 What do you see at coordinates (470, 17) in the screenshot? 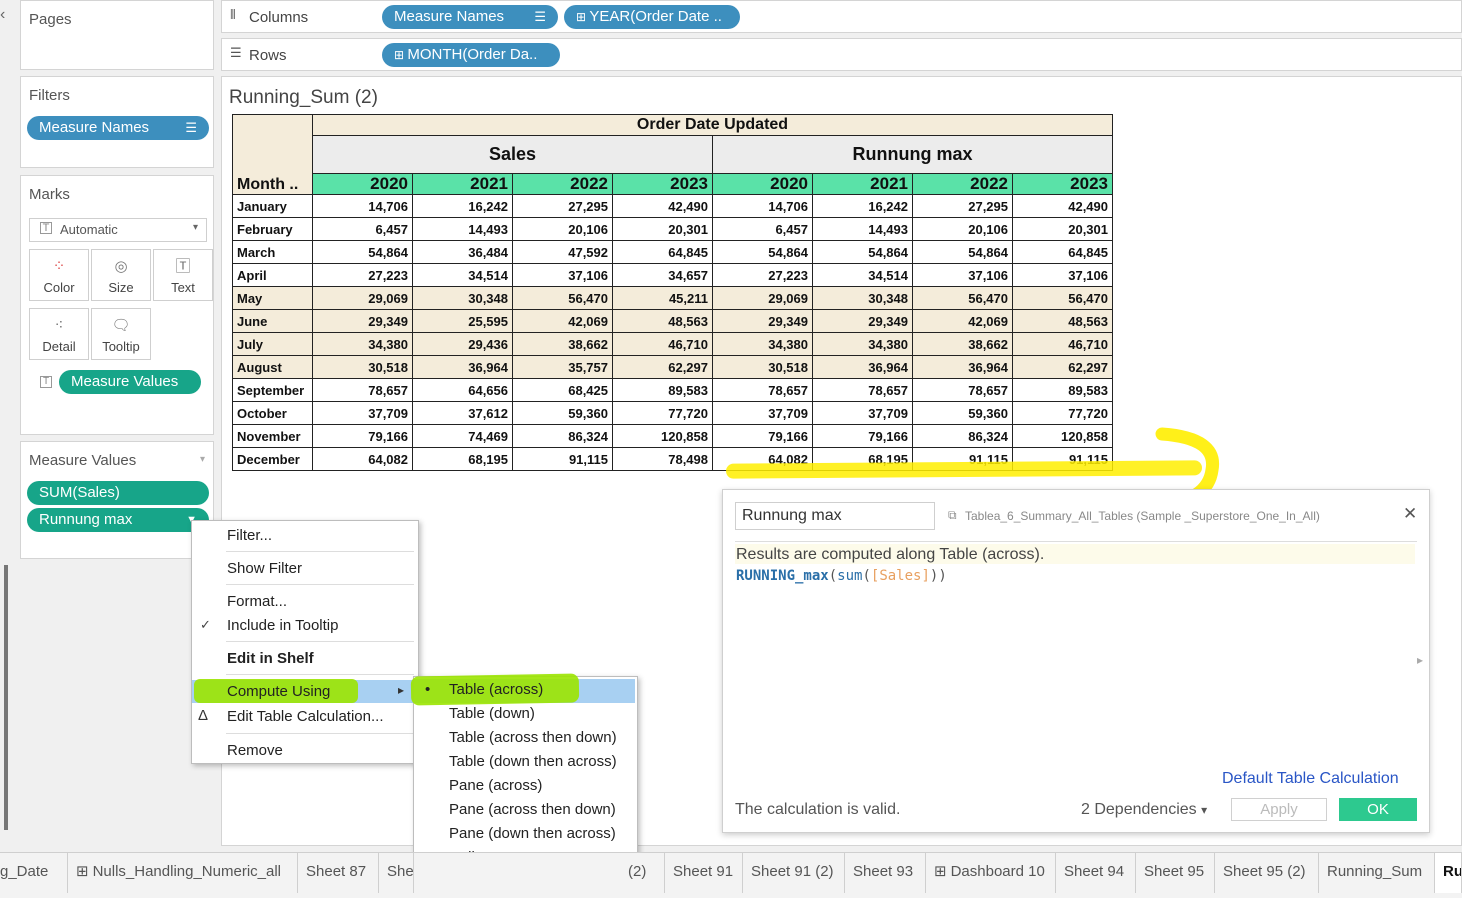
I see `columns-measure-names-pill: Measure Names ☰` at bounding box center [470, 17].